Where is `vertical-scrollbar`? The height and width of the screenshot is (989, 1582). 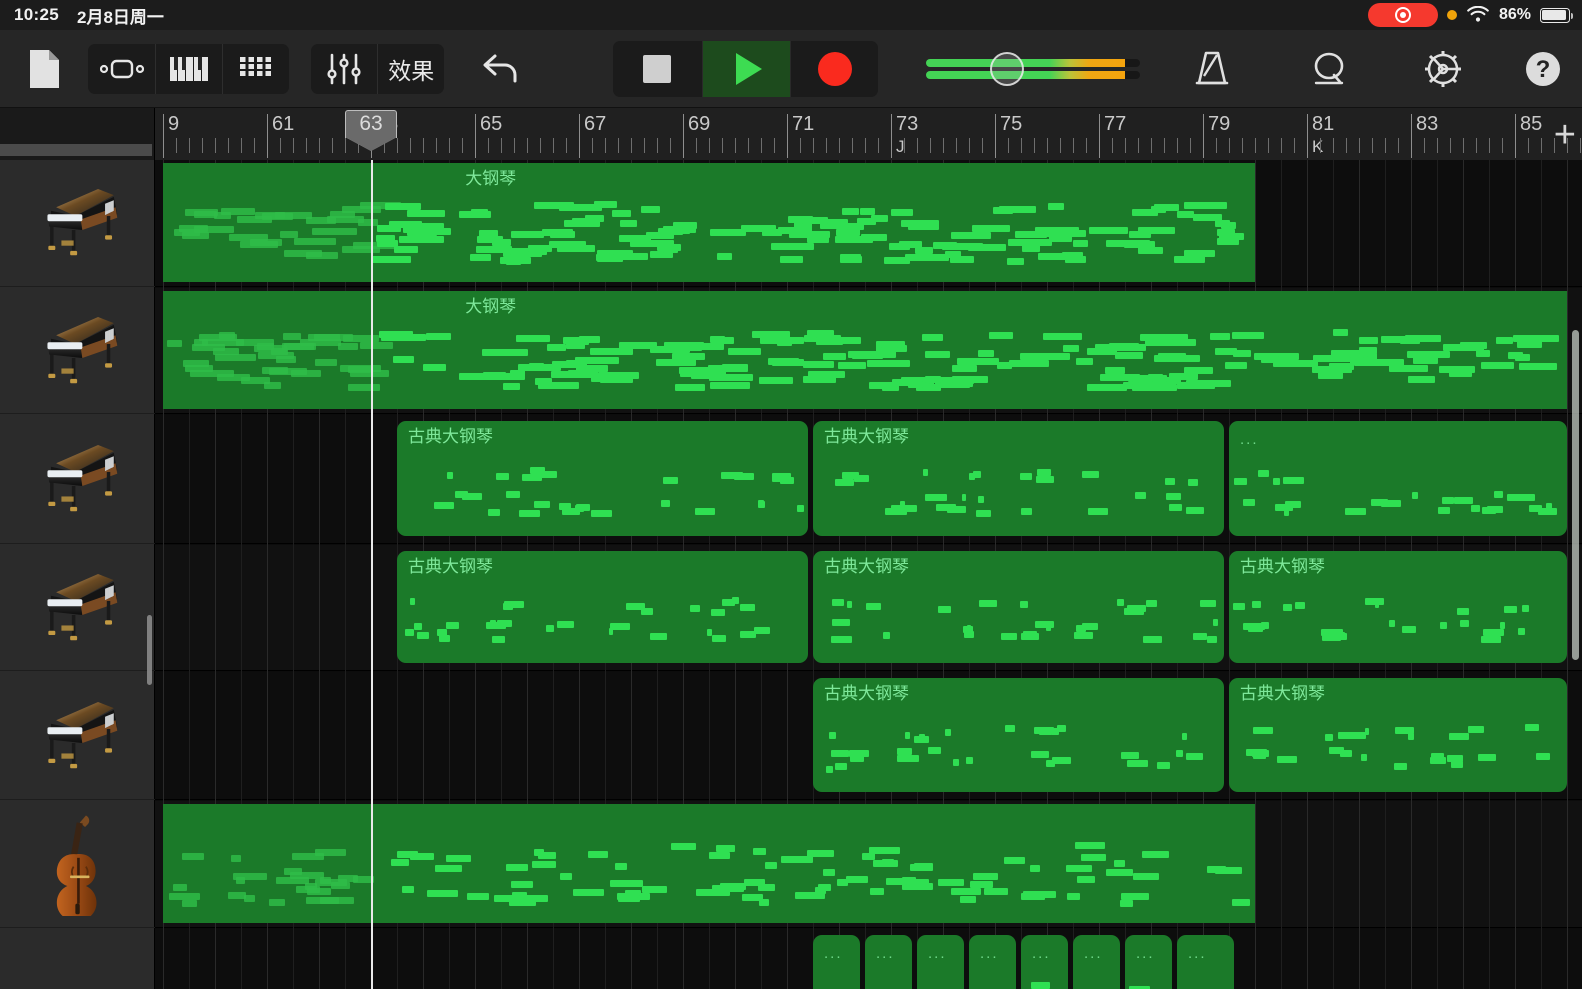 vertical-scrollbar is located at coordinates (1575, 495).